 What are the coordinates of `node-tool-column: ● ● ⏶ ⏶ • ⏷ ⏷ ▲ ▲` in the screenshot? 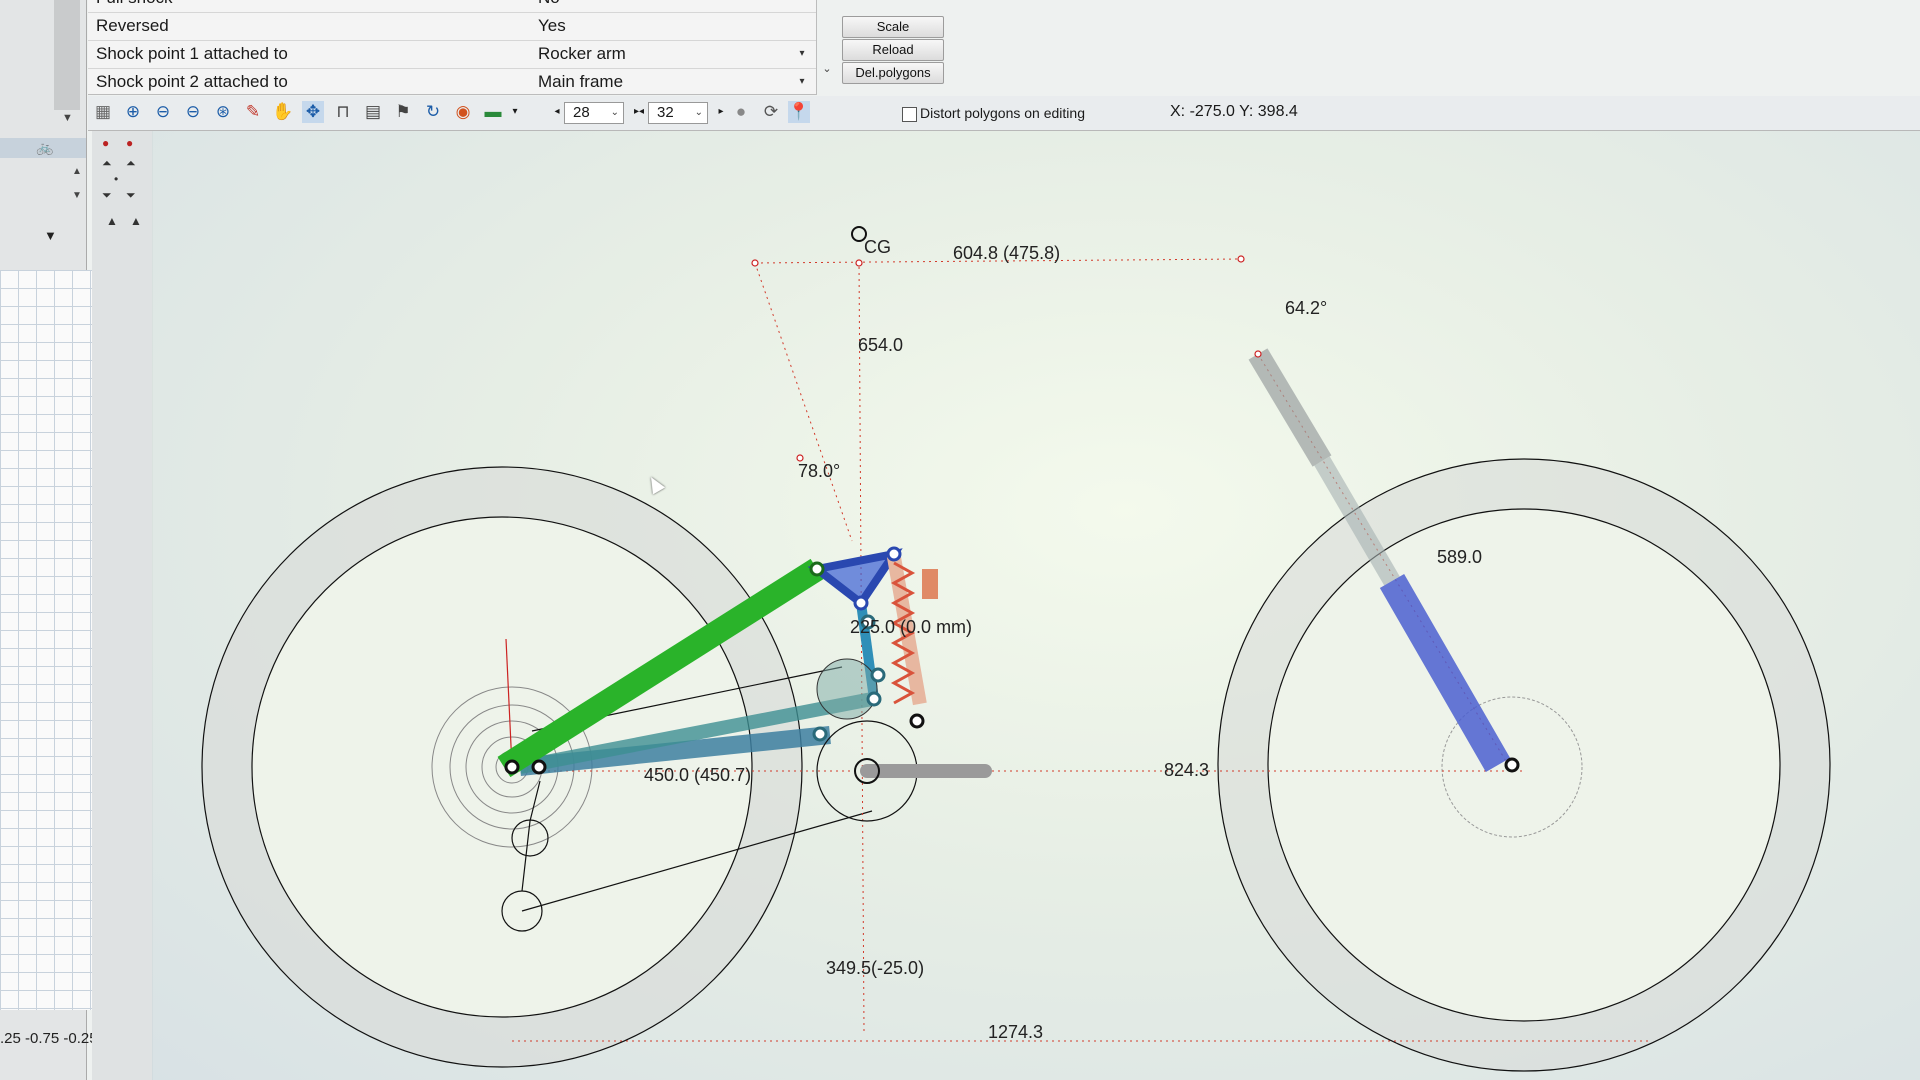 It's located at (122, 605).